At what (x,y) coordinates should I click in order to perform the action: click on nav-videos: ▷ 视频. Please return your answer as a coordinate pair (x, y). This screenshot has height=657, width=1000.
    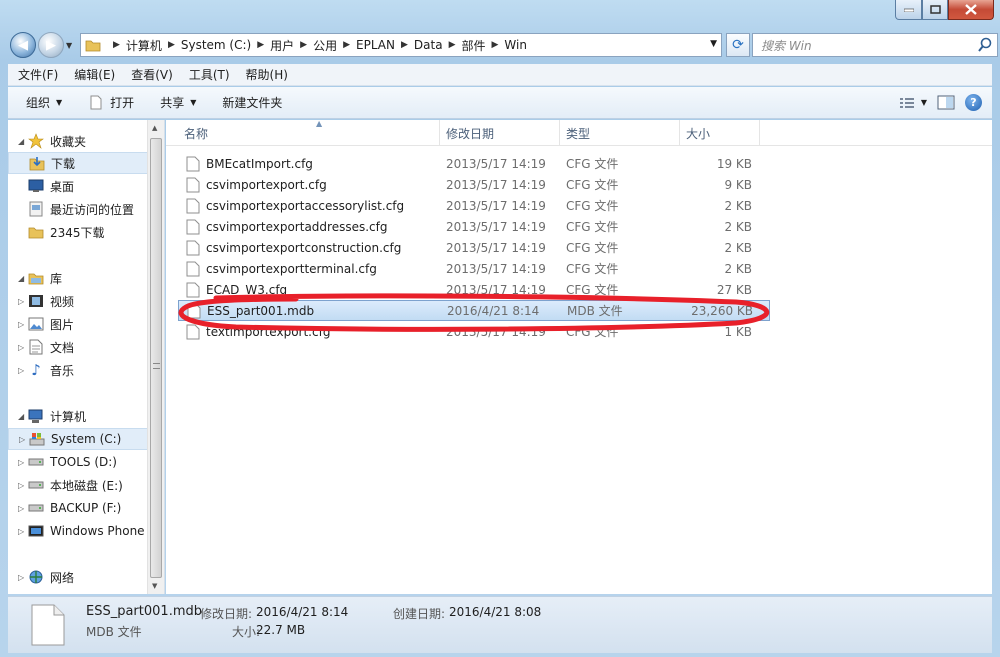
    Looking at the image, I should click on (78, 301).